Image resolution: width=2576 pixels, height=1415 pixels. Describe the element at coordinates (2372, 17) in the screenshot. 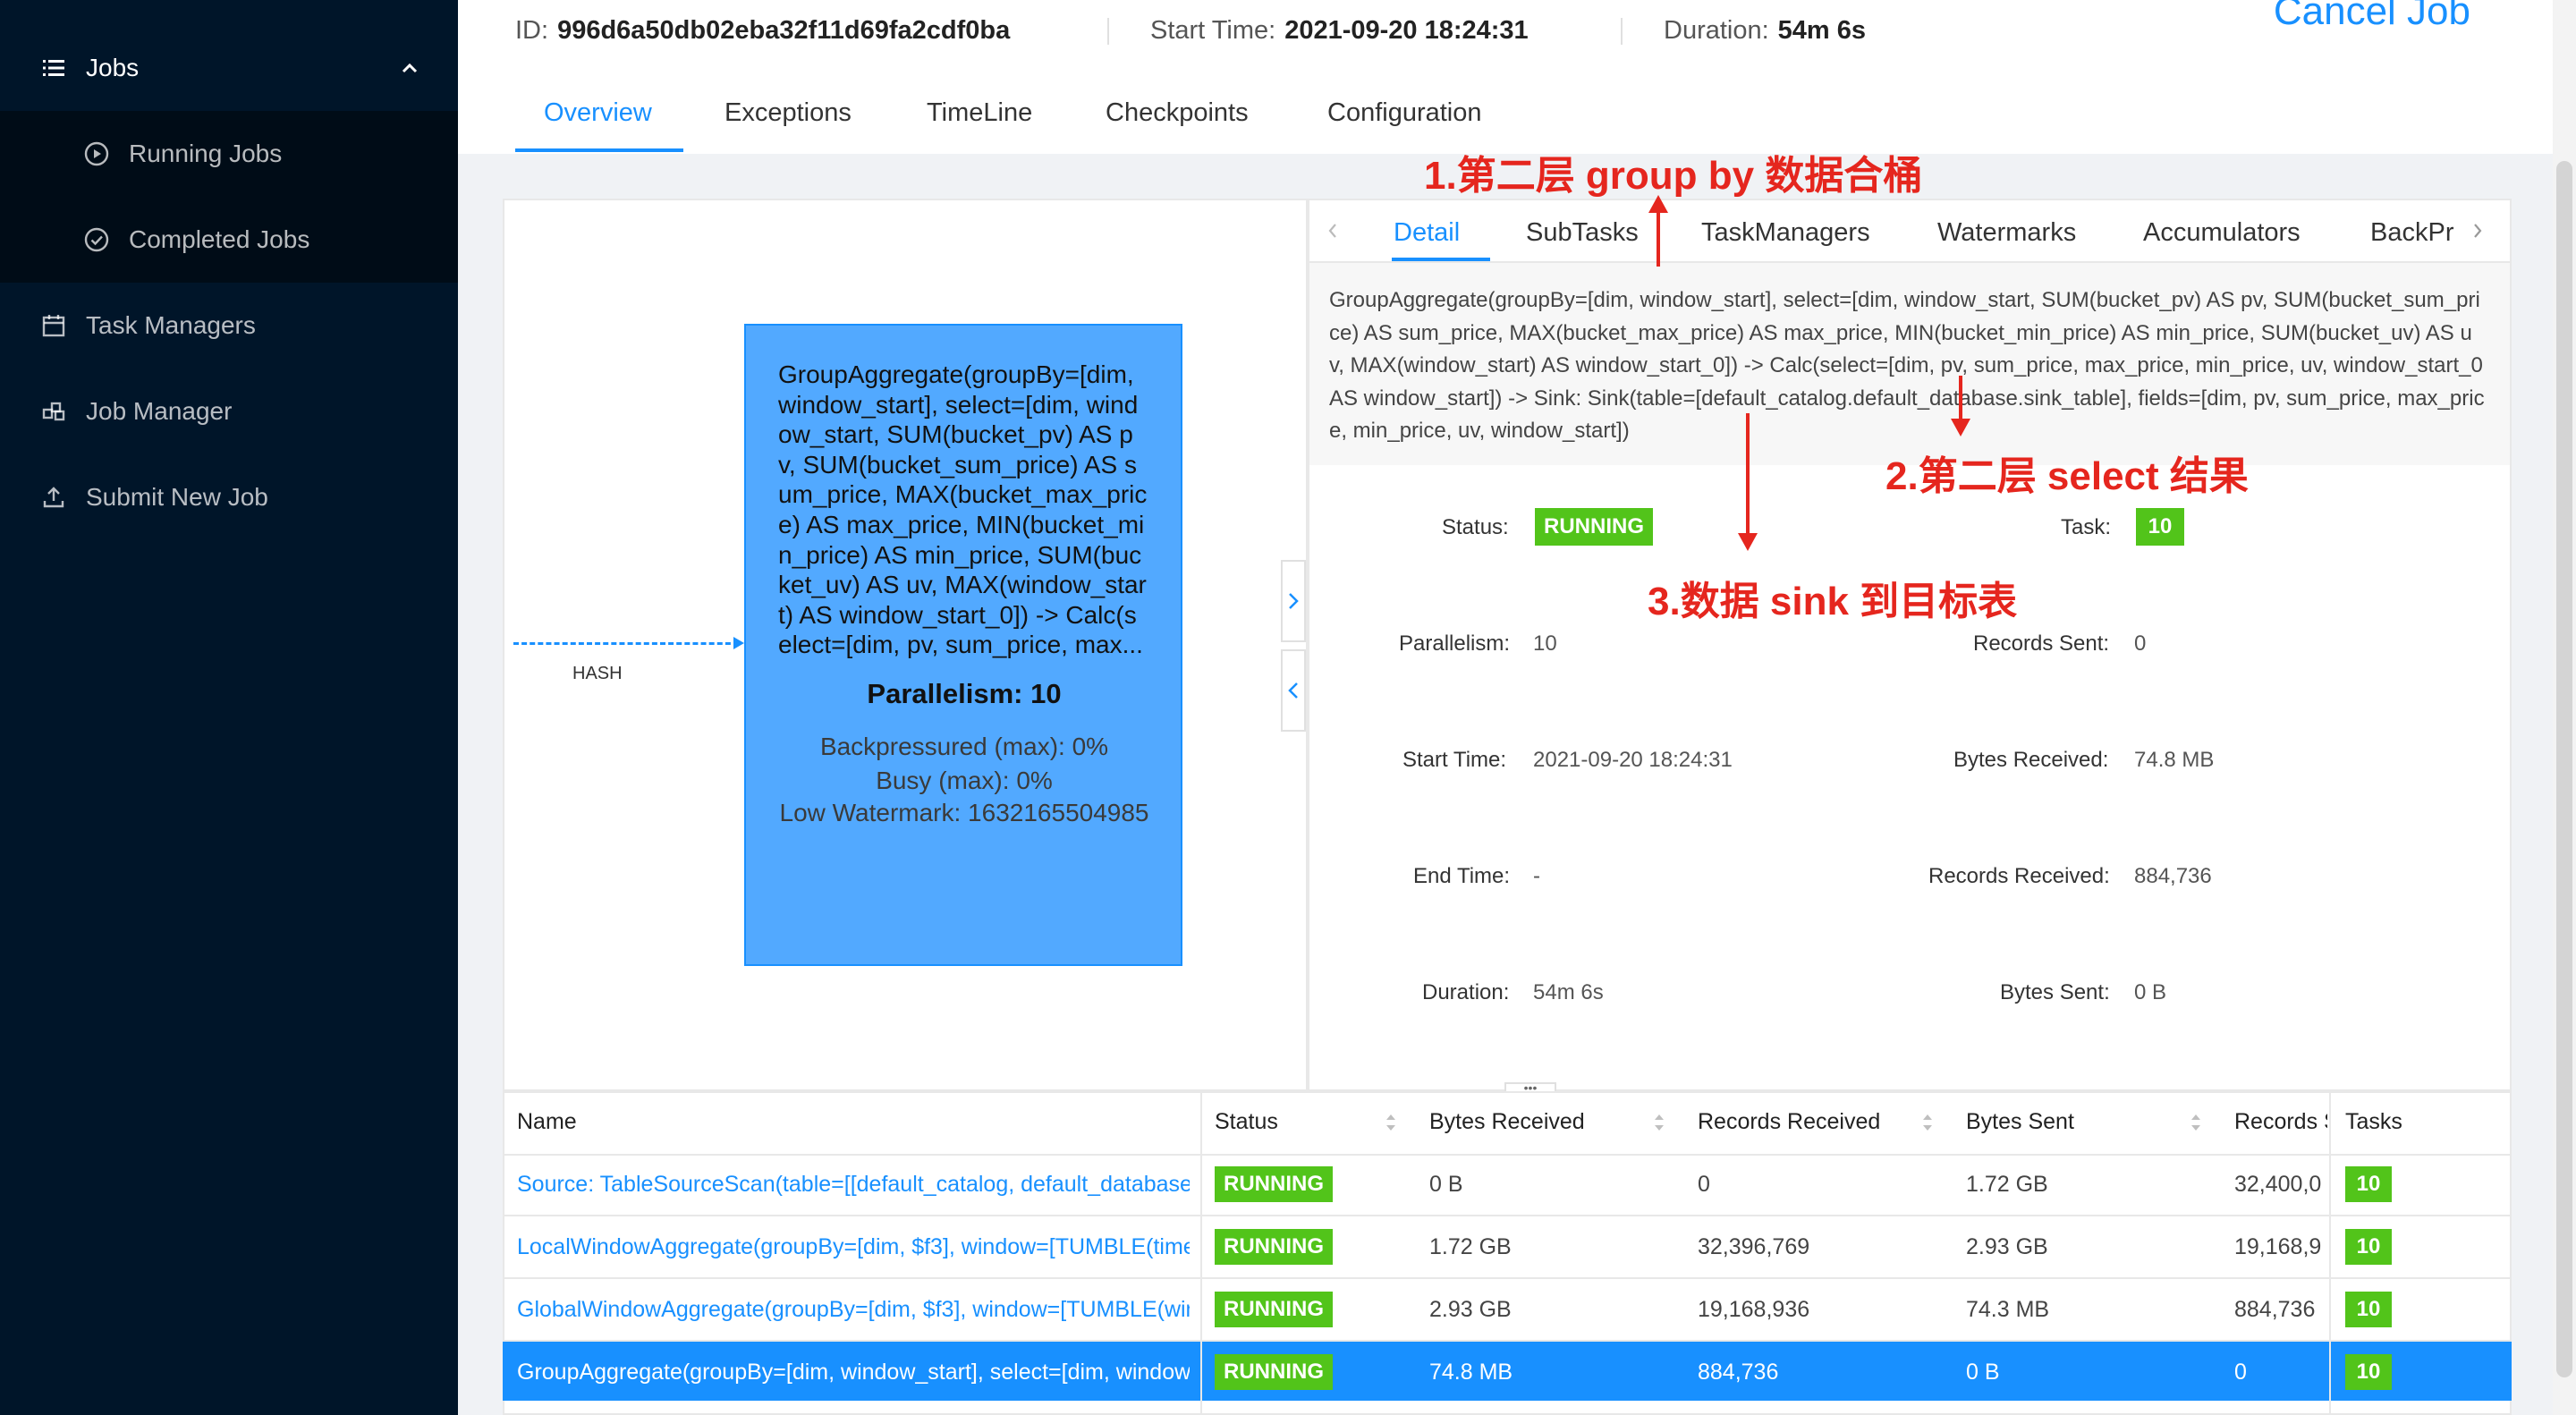

I see `cancel-job-button: Cancel Job` at that location.